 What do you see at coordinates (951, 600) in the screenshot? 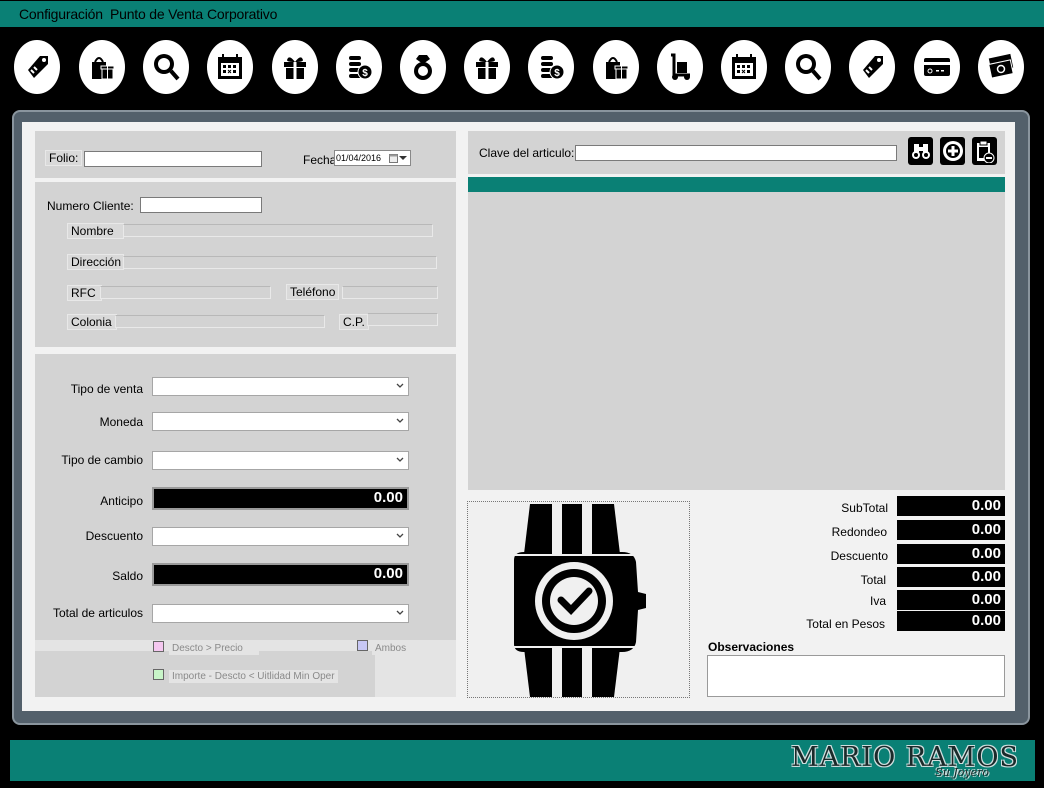
I see `iva-value: 0.00` at bounding box center [951, 600].